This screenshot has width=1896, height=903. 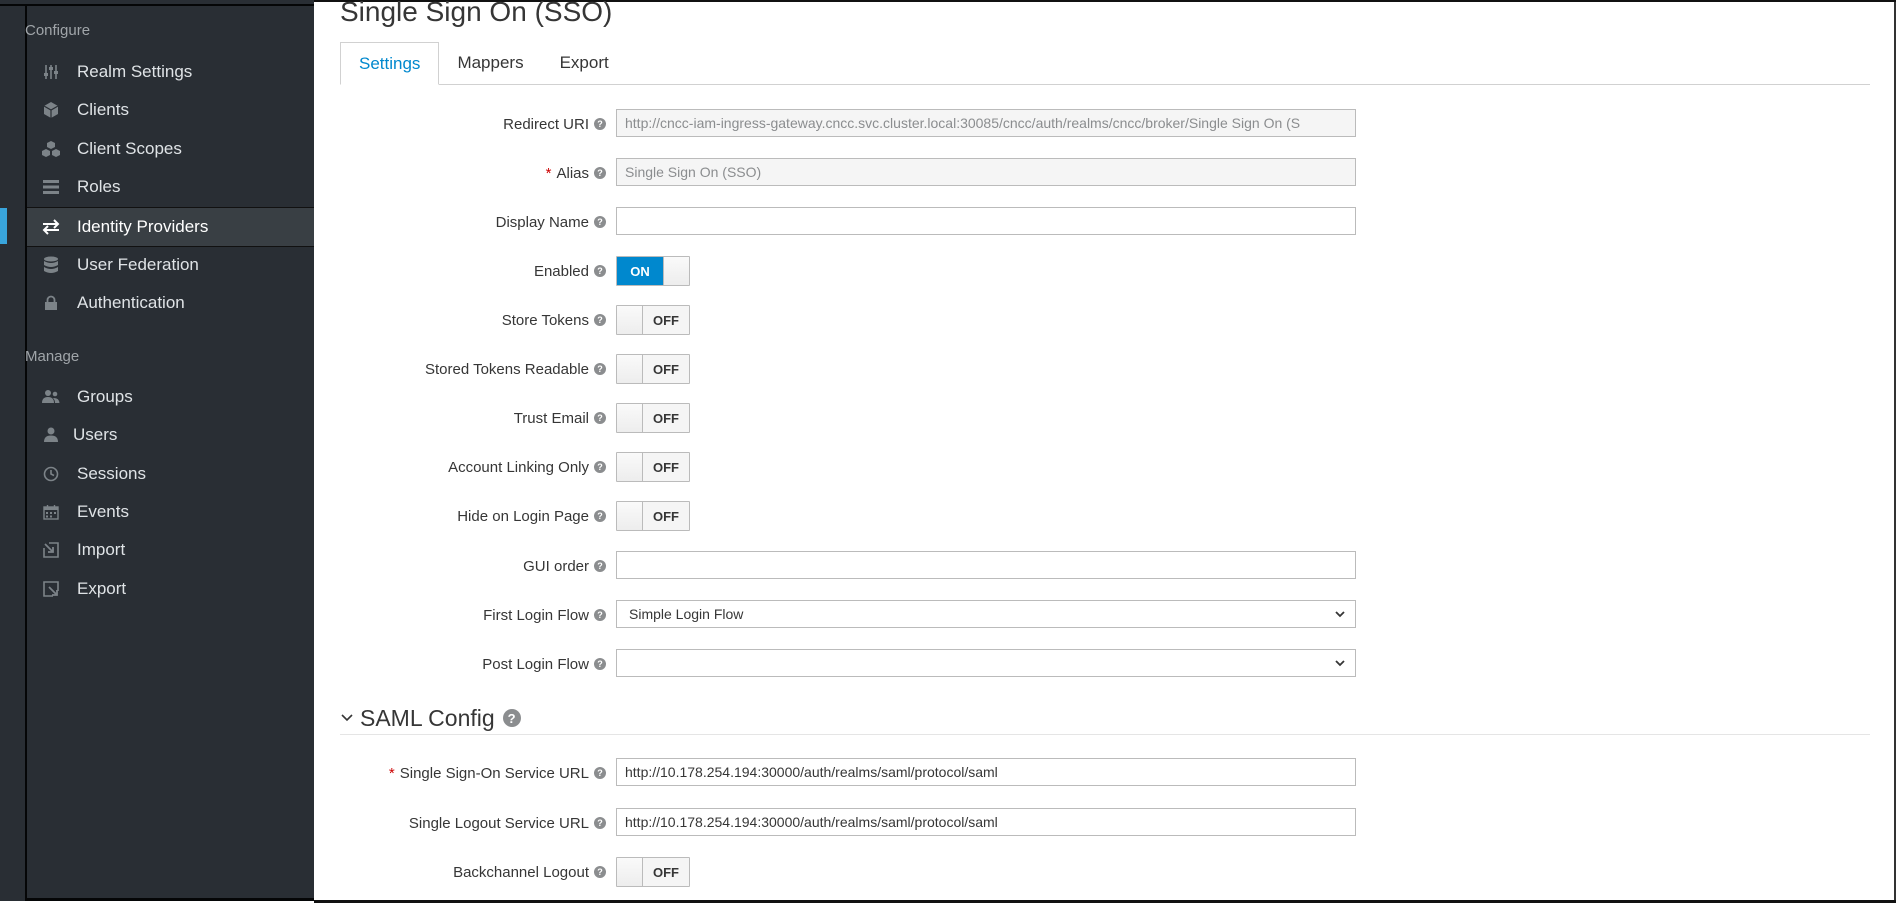 I want to click on backchannel-logout-toggle: OFF, so click(x=653, y=872).